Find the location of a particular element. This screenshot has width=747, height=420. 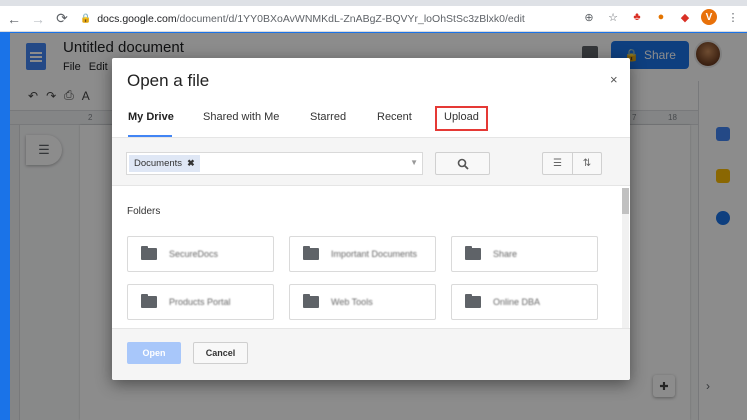

sort-az-icon: ⇅ is located at coordinates (586, 163).